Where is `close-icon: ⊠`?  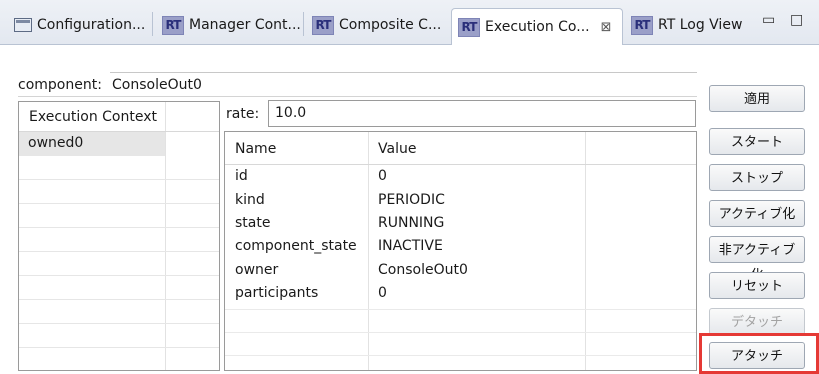 close-icon: ⊠ is located at coordinates (606, 27).